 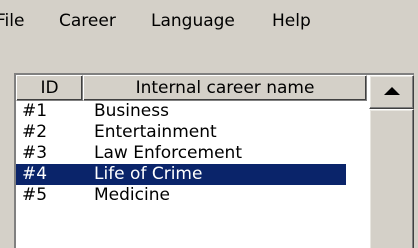 I want to click on vertical-scrollbar, so click(x=391, y=161).